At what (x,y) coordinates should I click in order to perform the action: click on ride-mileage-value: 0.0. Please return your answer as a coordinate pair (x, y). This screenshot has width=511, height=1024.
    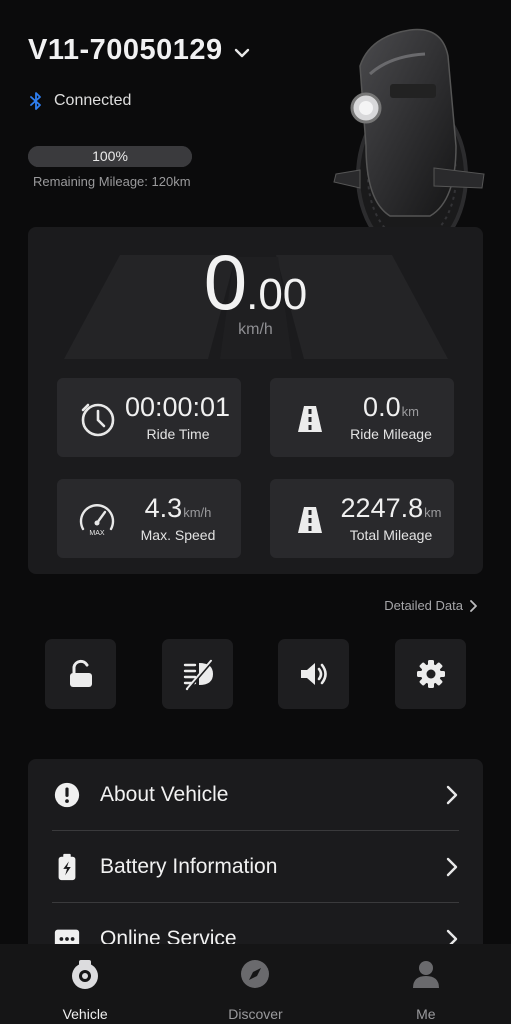
    Looking at the image, I should click on (382, 407).